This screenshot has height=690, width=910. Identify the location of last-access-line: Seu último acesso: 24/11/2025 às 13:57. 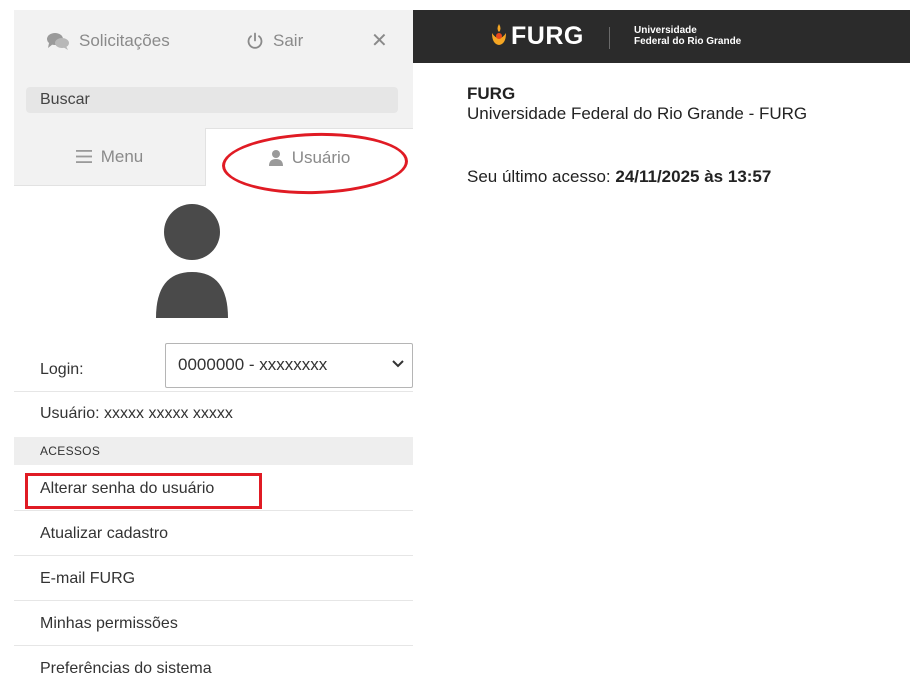
(619, 177).